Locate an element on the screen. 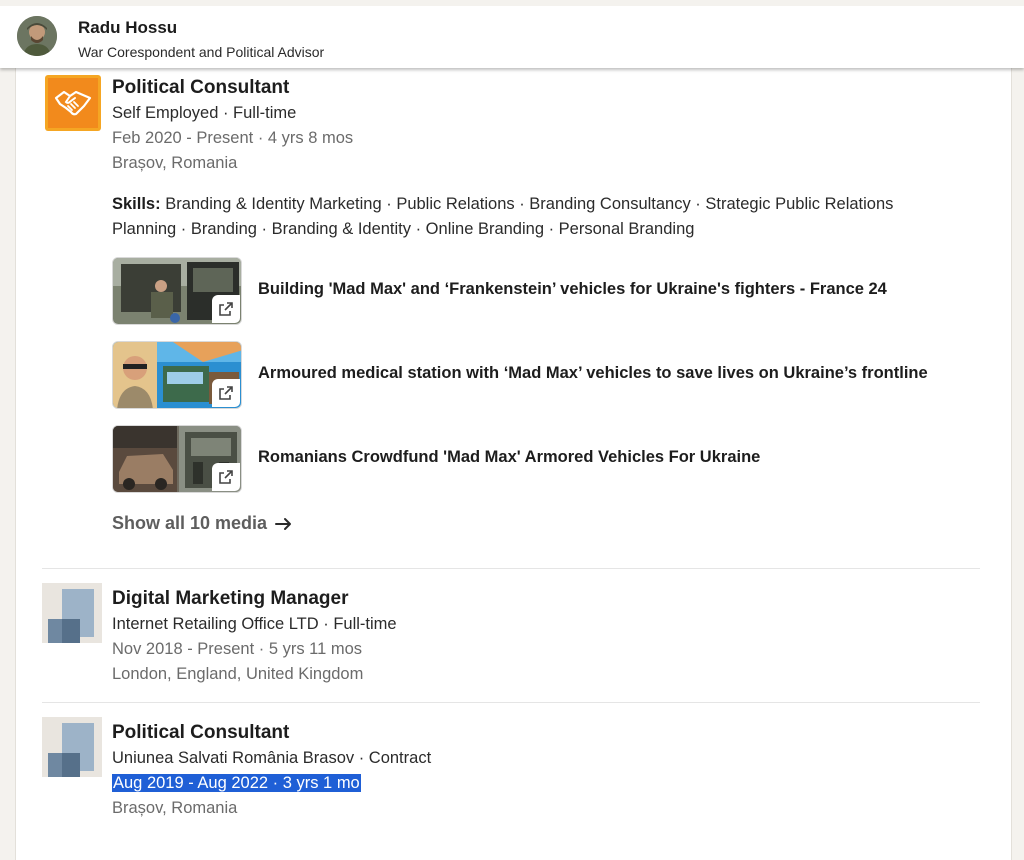  profile-name: Radu Hossu is located at coordinates (127, 28).